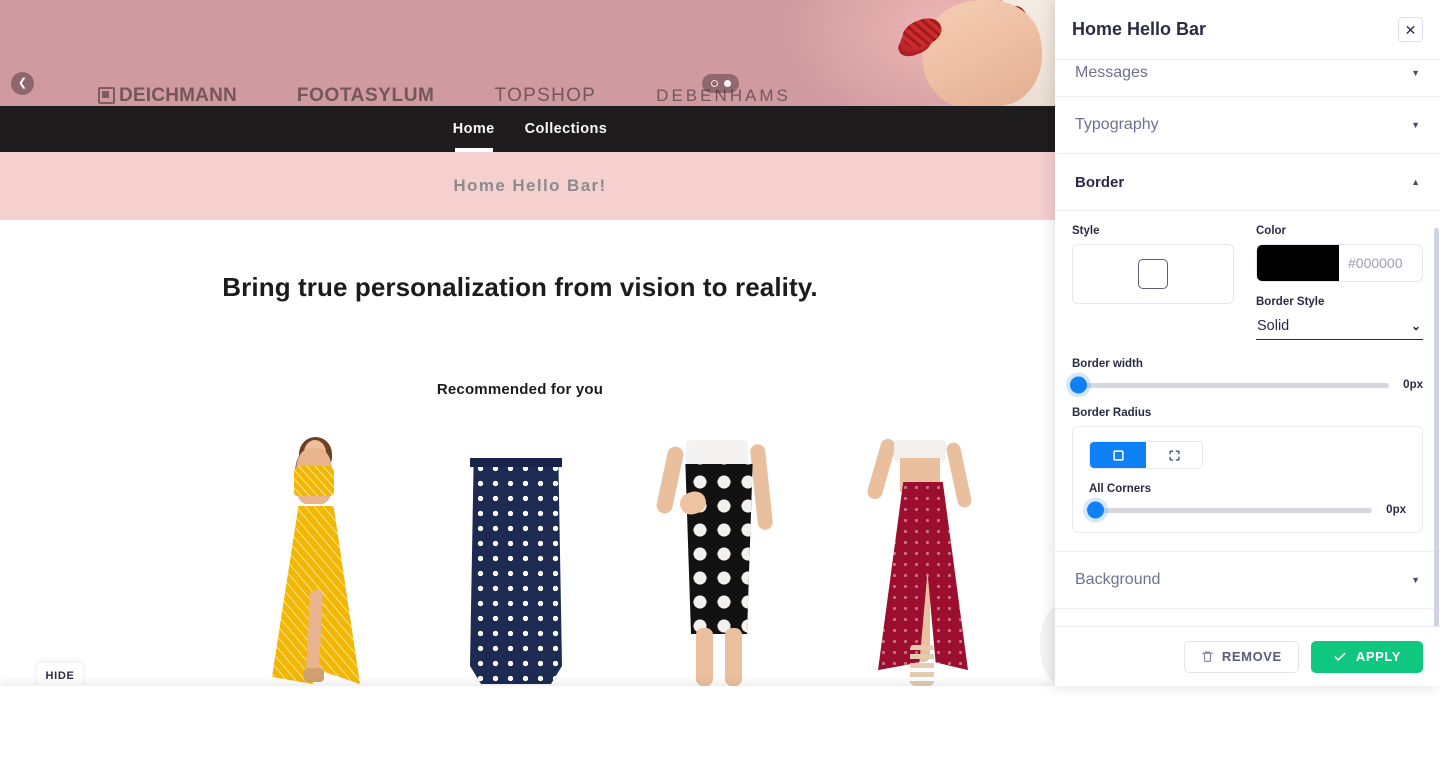 The height and width of the screenshot is (764, 1440). What do you see at coordinates (1415, 325) in the screenshot?
I see `chevron-down-icon: ⌄` at bounding box center [1415, 325].